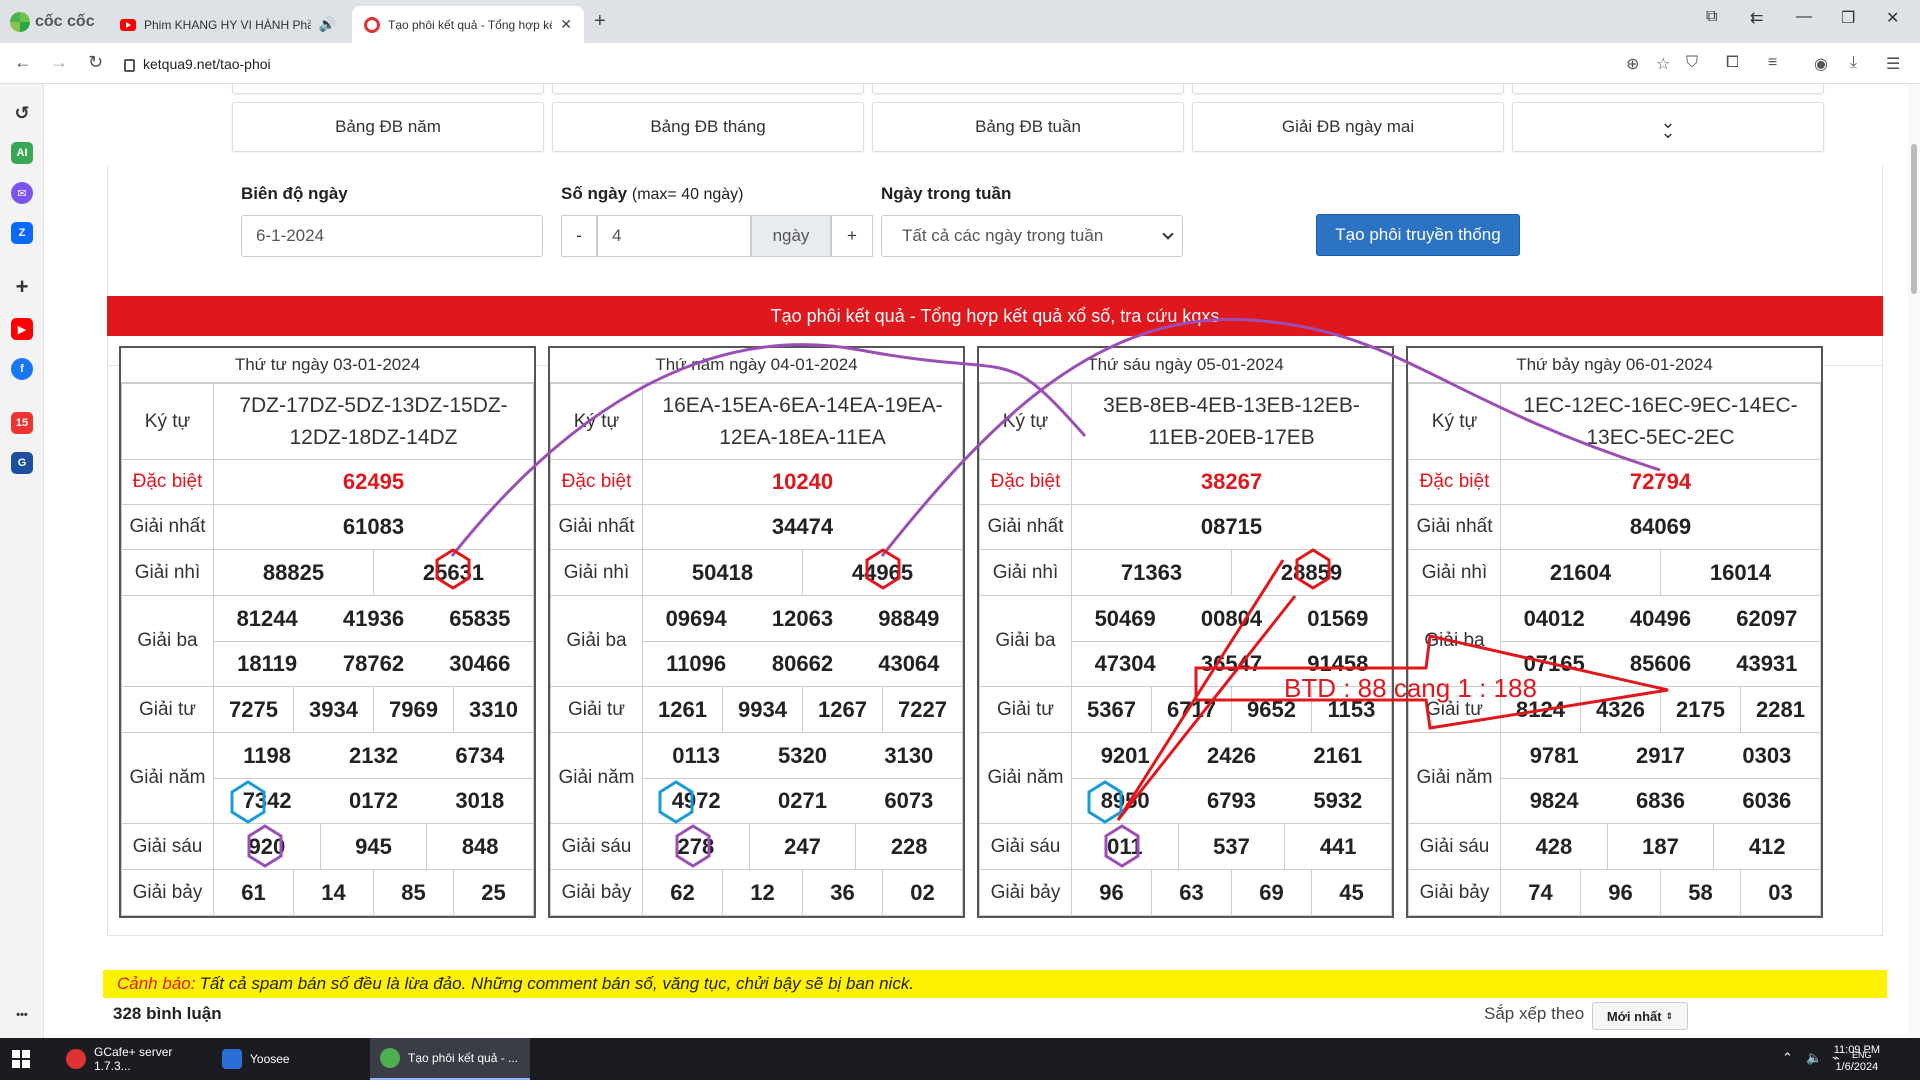 The image size is (1920, 1080). I want to click on back-arrows-icon: ⇇, so click(1756, 18).